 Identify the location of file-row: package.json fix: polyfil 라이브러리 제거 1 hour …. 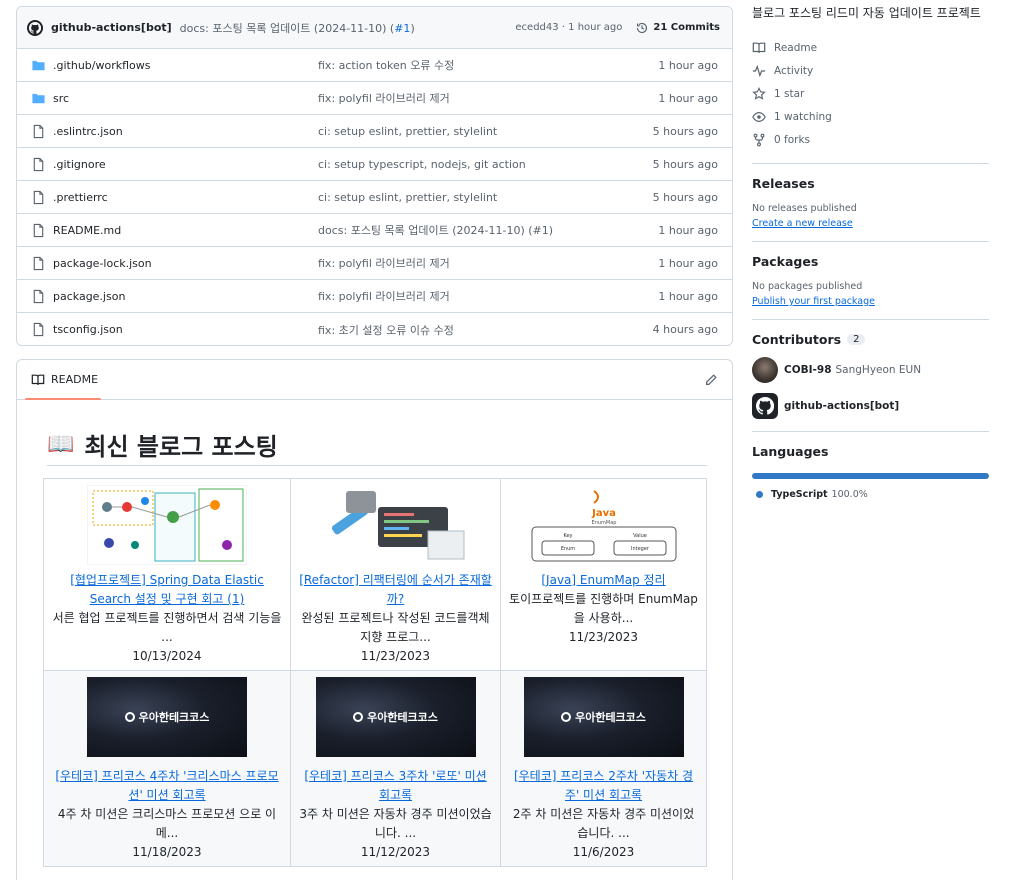
(374, 296).